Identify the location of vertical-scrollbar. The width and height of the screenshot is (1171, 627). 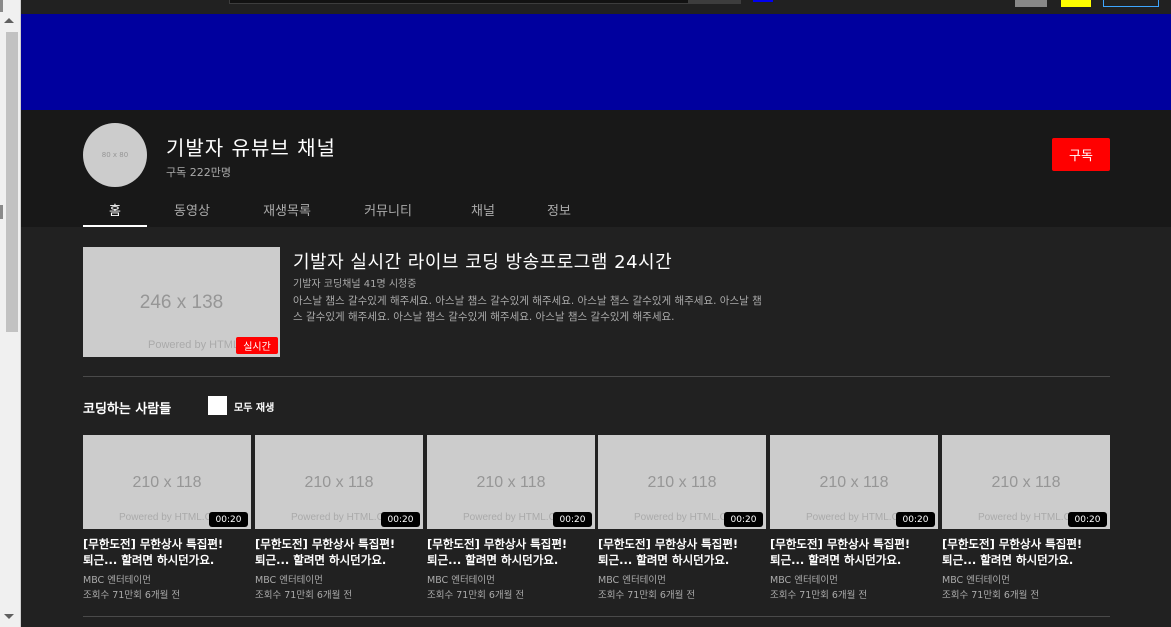
(10, 313).